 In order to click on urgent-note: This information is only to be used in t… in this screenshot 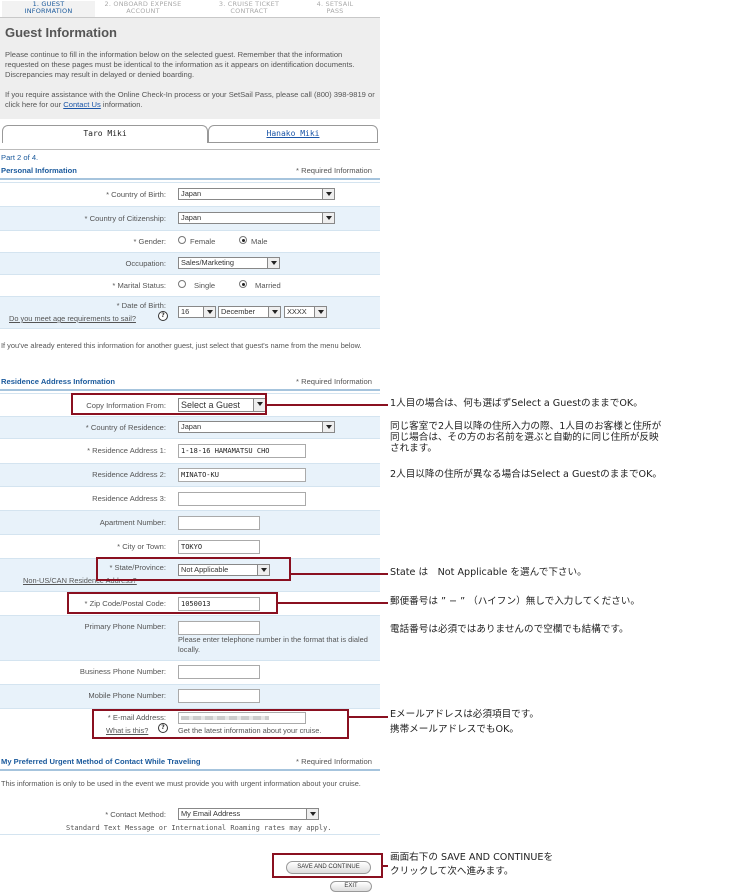, I will do `click(181, 783)`.